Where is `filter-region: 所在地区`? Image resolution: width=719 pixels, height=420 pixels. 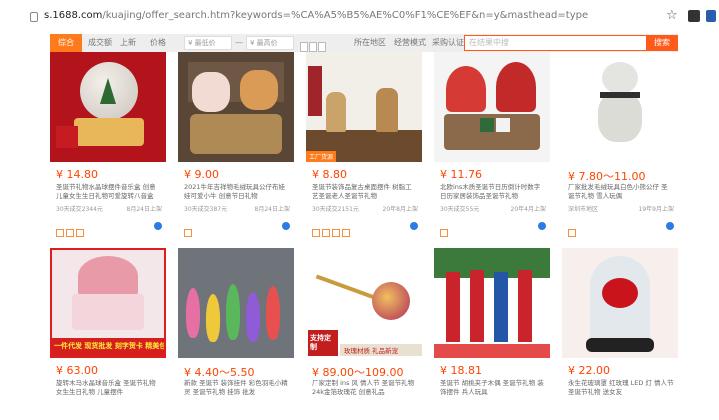
filter-region: 所在地区 is located at coordinates (370, 43).